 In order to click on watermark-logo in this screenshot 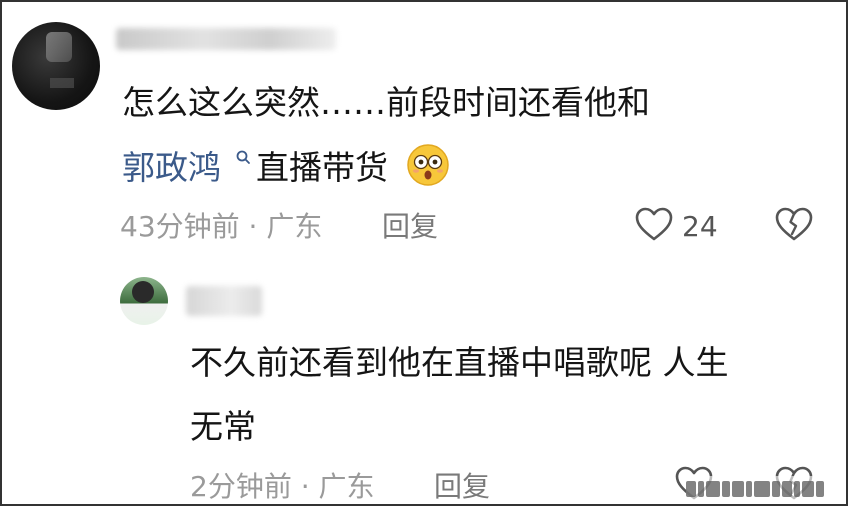, I will do `click(762, 489)`.